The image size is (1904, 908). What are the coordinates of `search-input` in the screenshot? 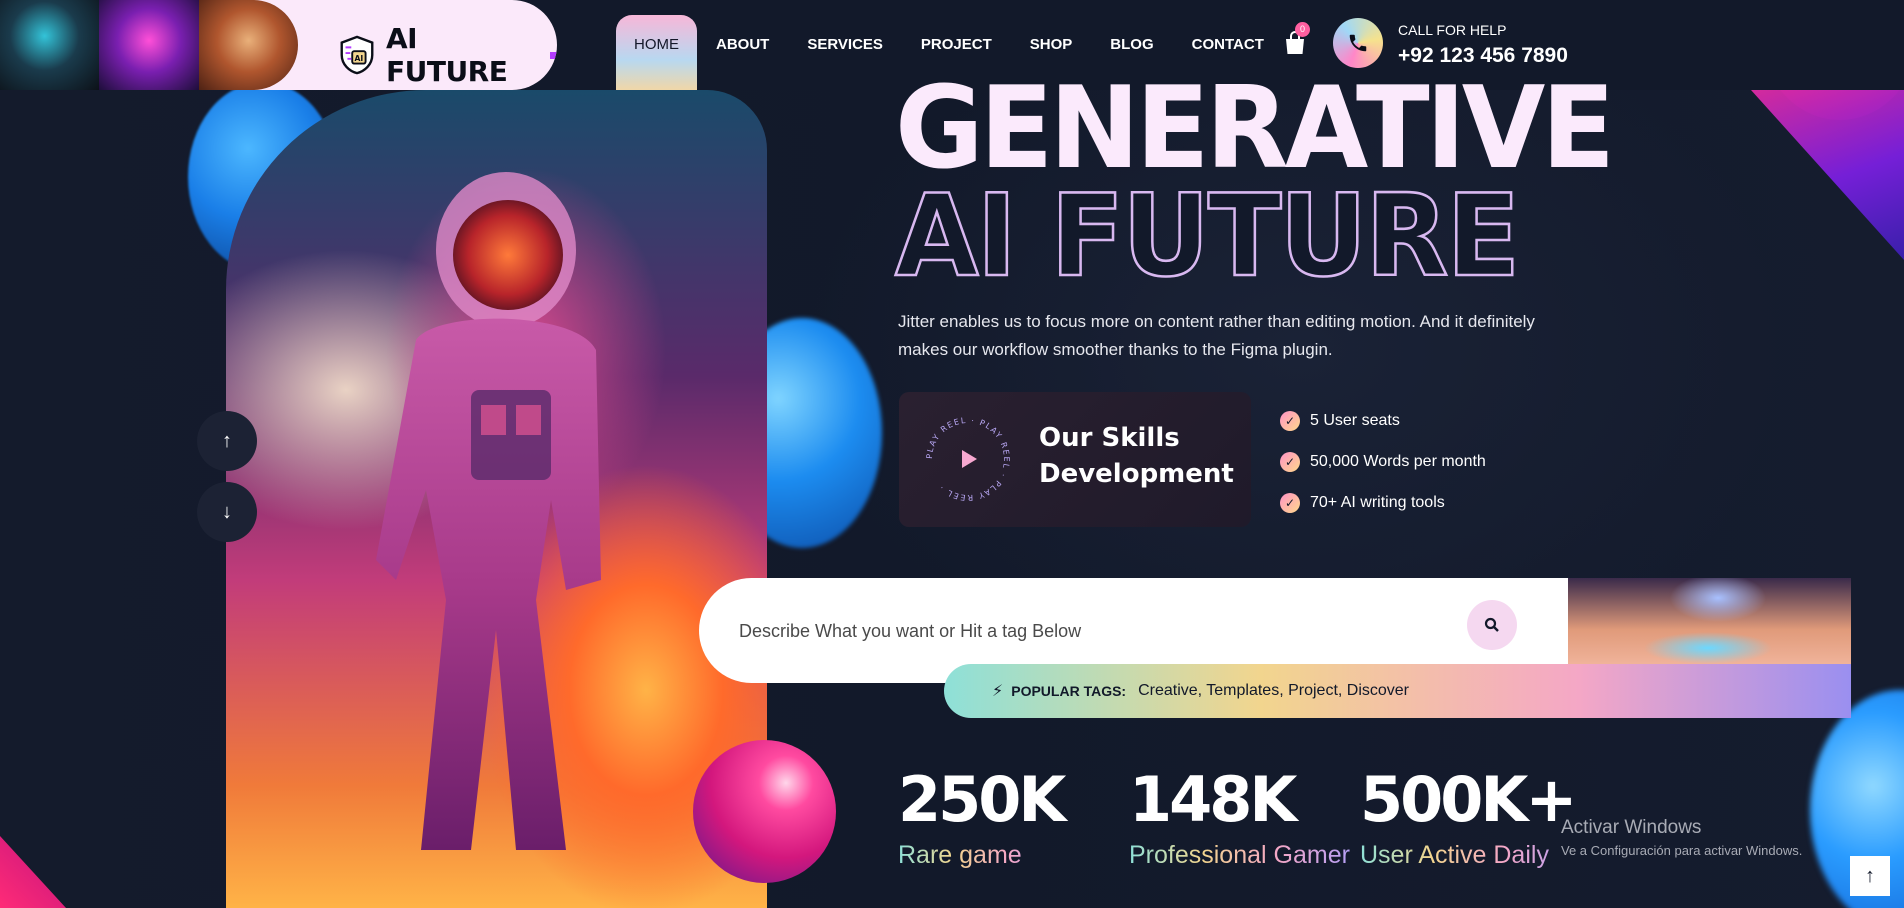 It's located at (1089, 631).